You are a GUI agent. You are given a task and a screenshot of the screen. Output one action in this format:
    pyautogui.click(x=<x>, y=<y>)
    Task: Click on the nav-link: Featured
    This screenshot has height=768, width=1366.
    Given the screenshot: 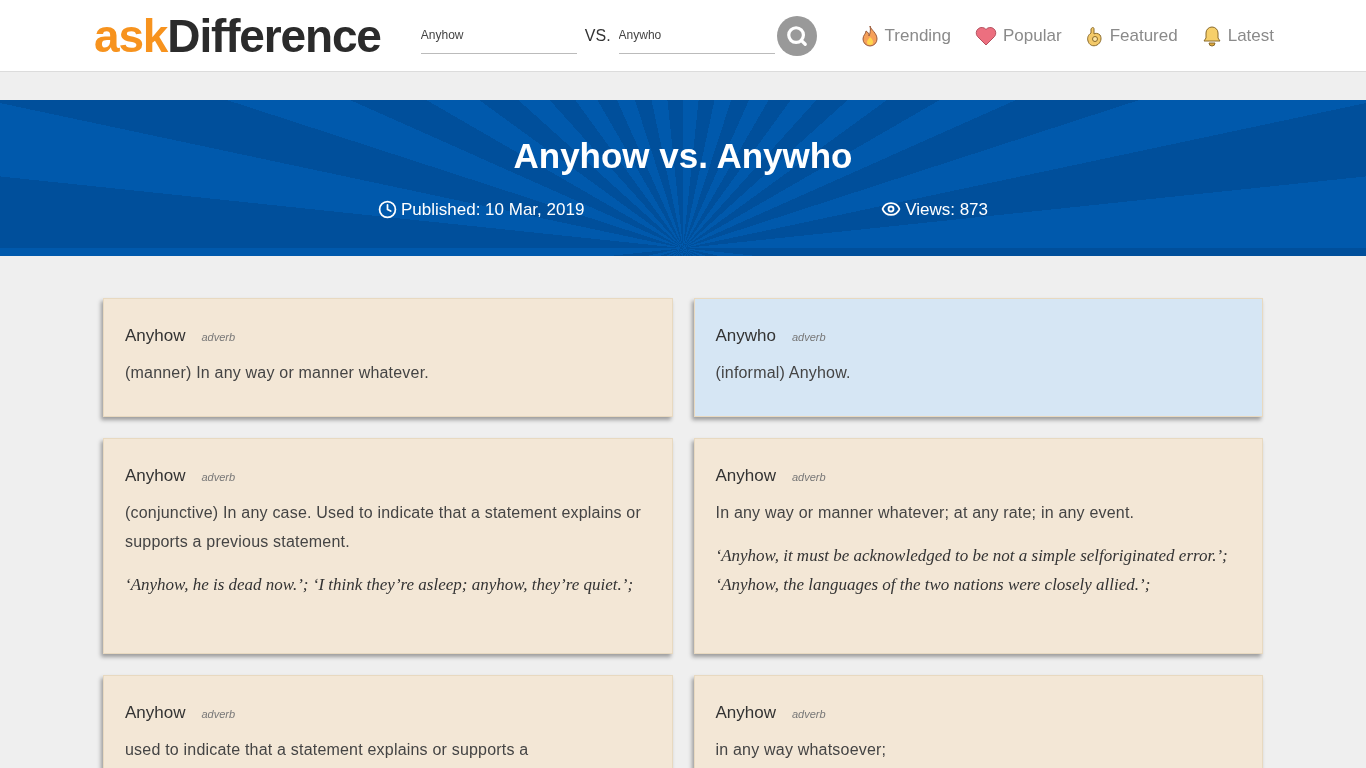 What is the action you would take?
    pyautogui.click(x=1131, y=35)
    